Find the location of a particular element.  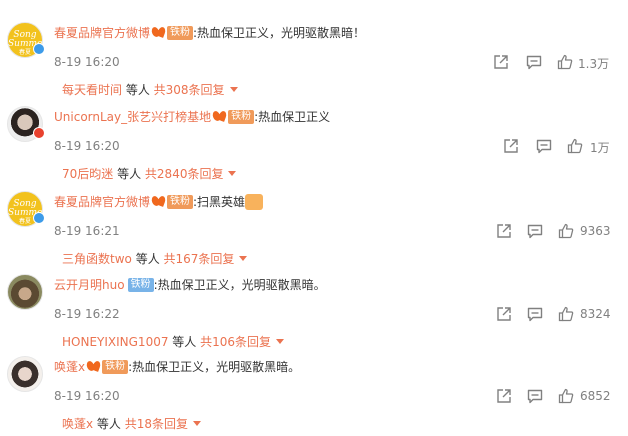

comment-line: 云开月明huo 铁粉:热血保卫正义，光明驱散黑暗。 is located at coordinates (190, 285).